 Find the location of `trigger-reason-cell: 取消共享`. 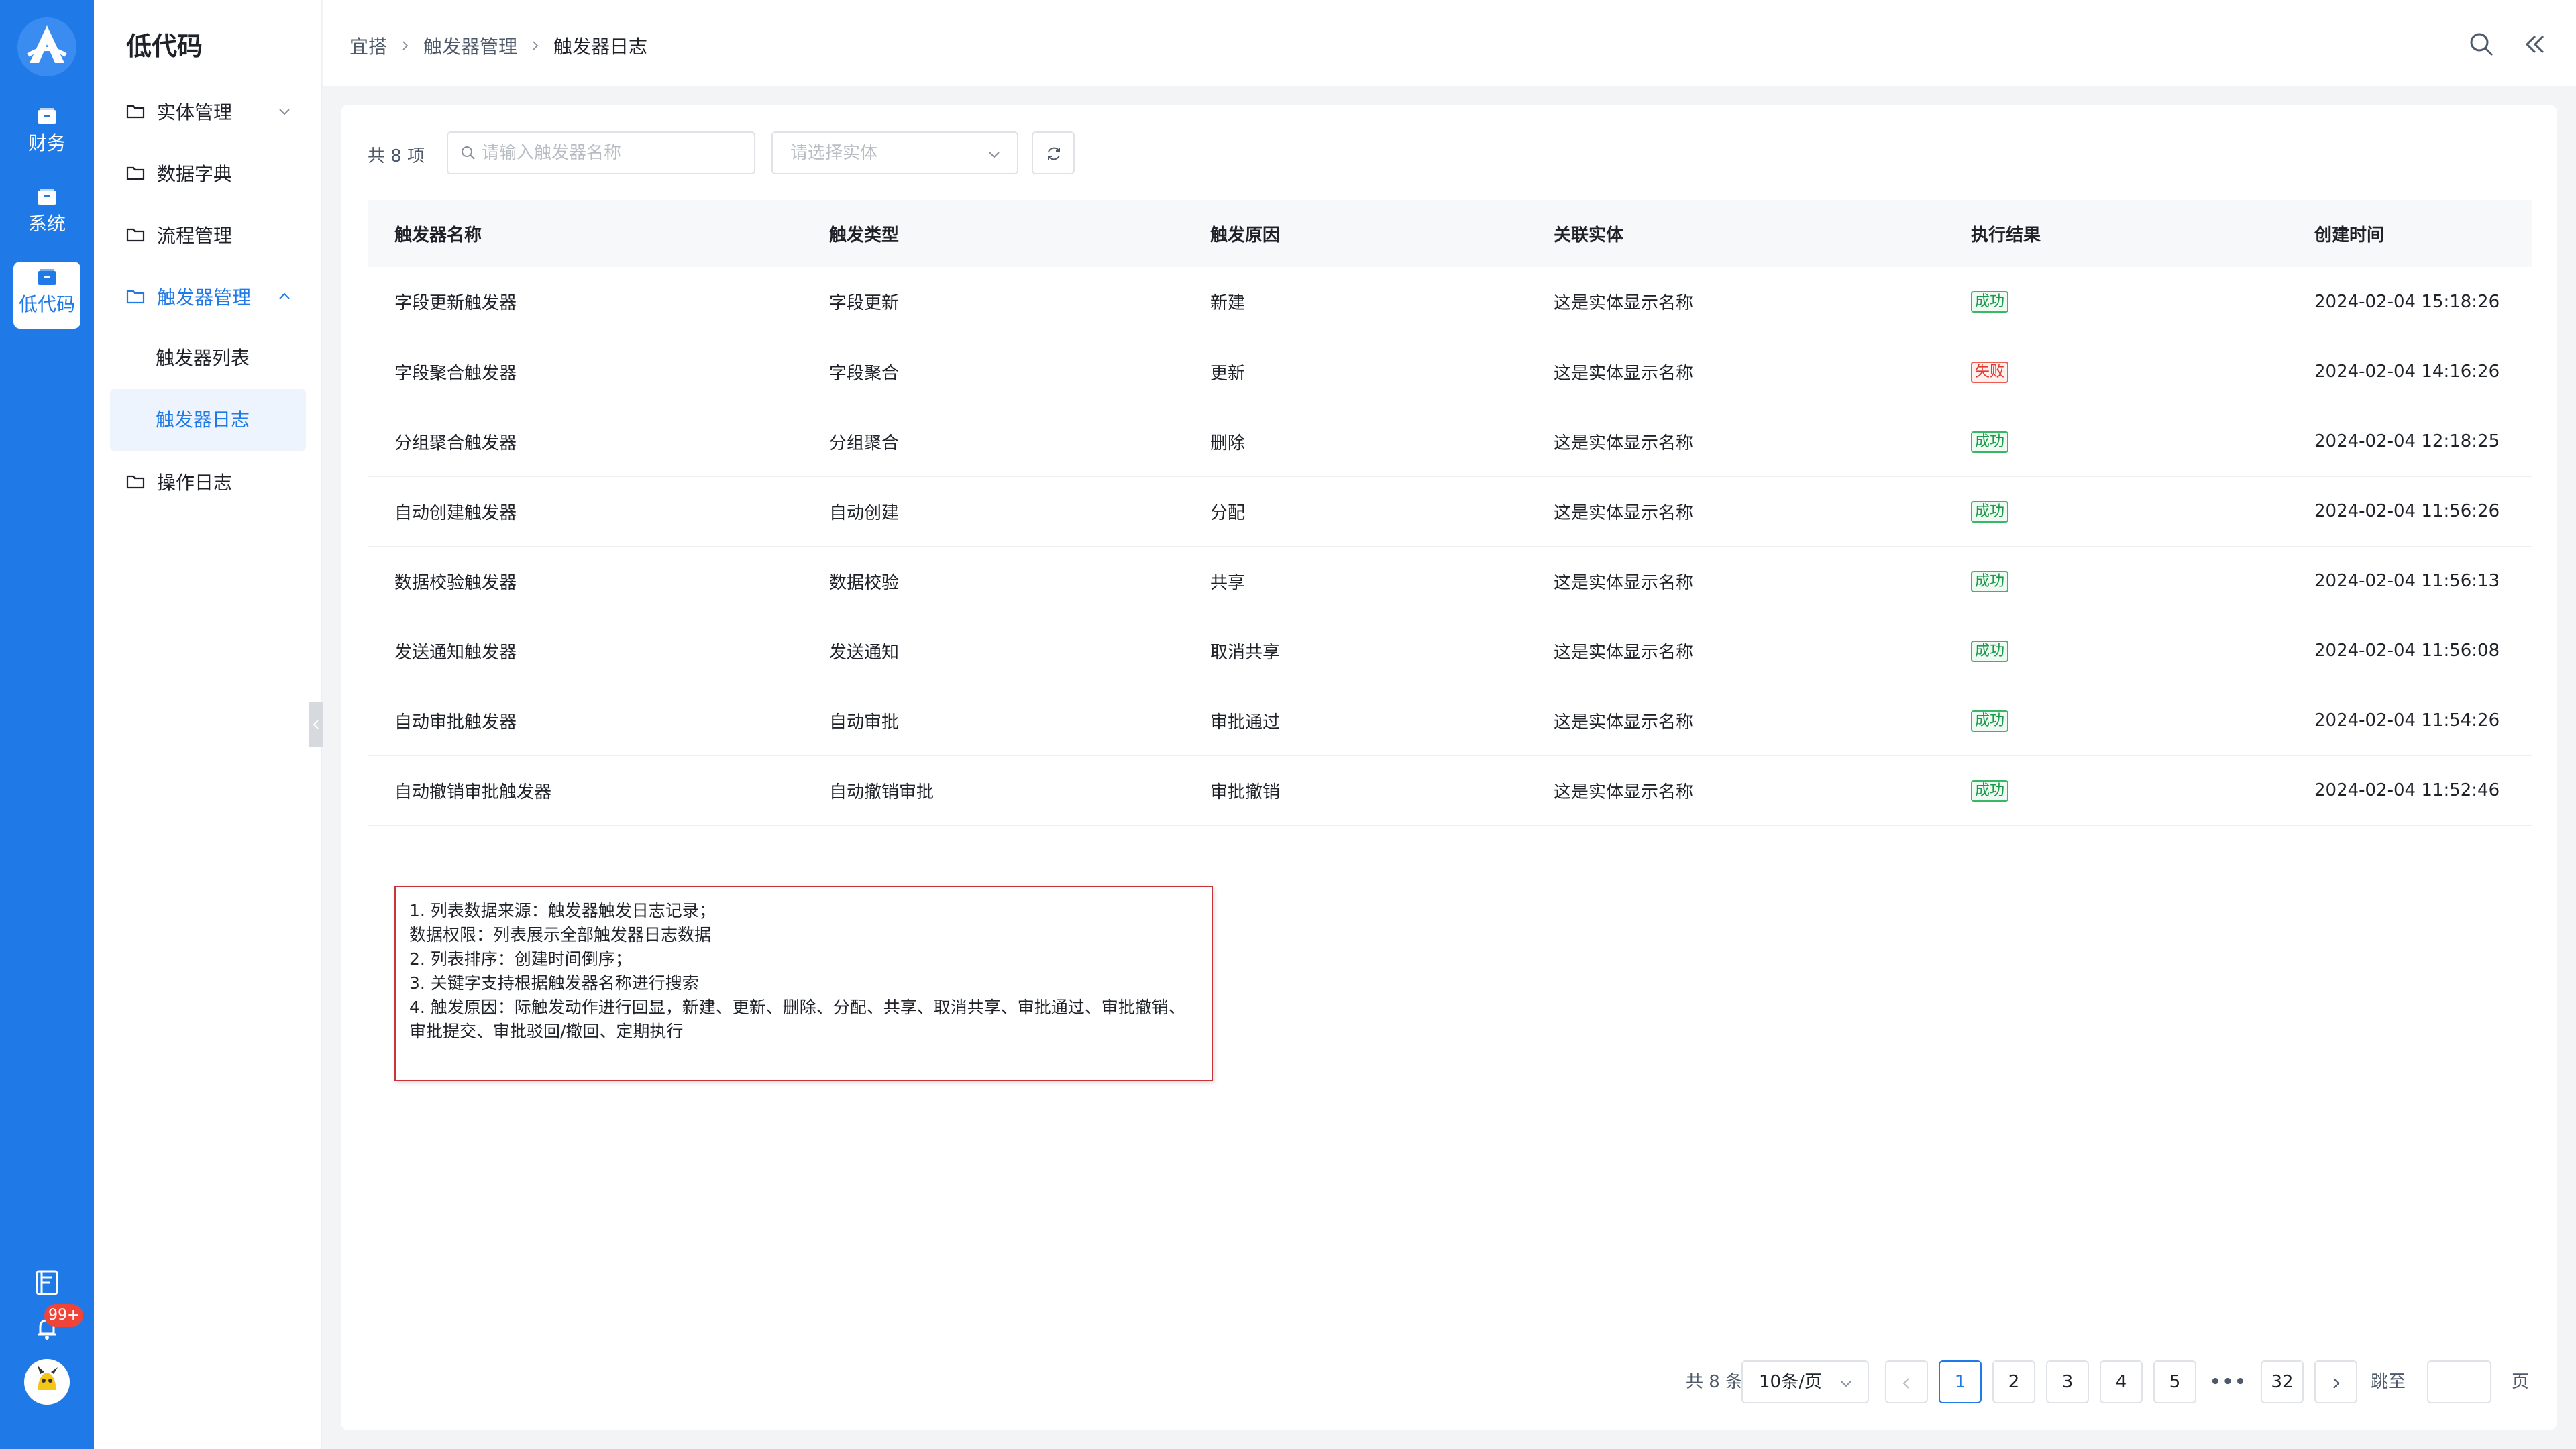

trigger-reason-cell: 取消共享 is located at coordinates (1355, 651).